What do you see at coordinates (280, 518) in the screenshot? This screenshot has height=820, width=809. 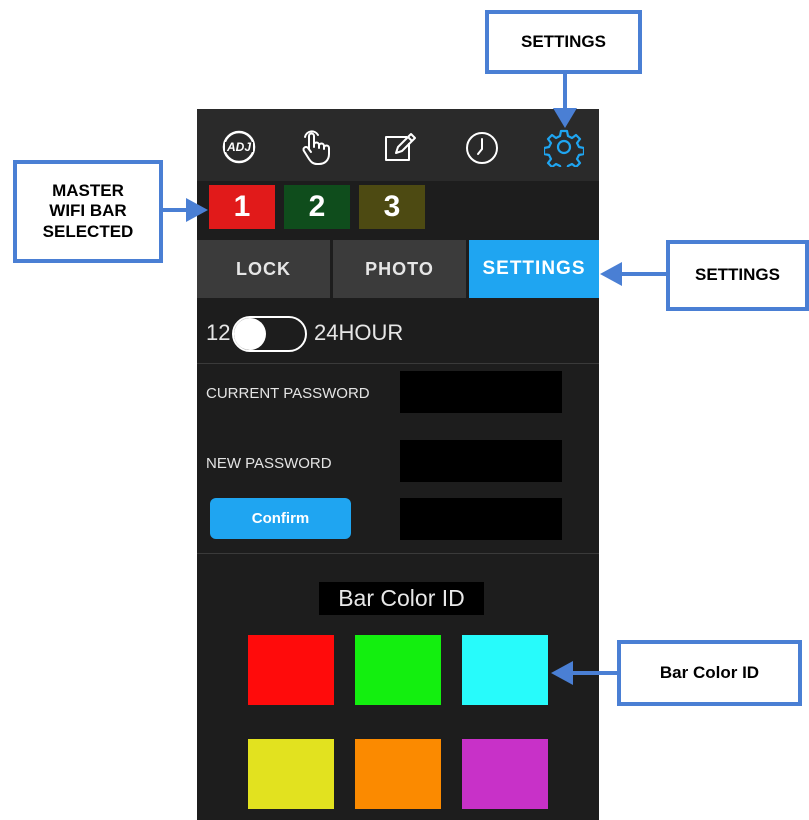 I see `confirm-button: Confirm` at bounding box center [280, 518].